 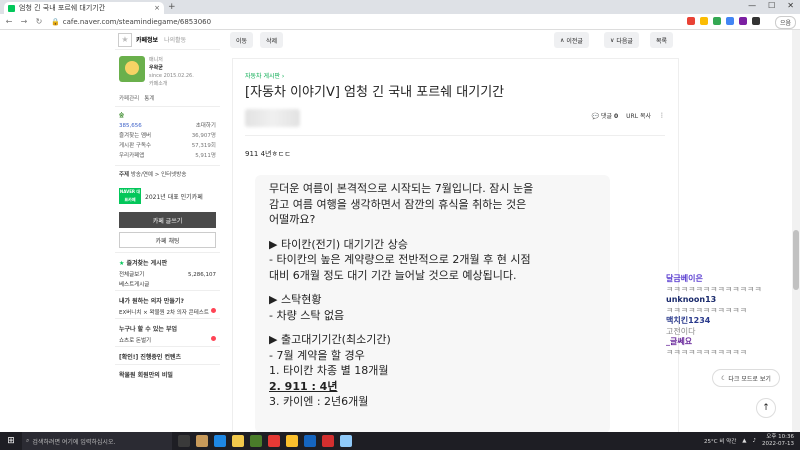 What do you see at coordinates (171, 68) in the screenshot?
I see `manager-name: 우왁굳` at bounding box center [171, 68].